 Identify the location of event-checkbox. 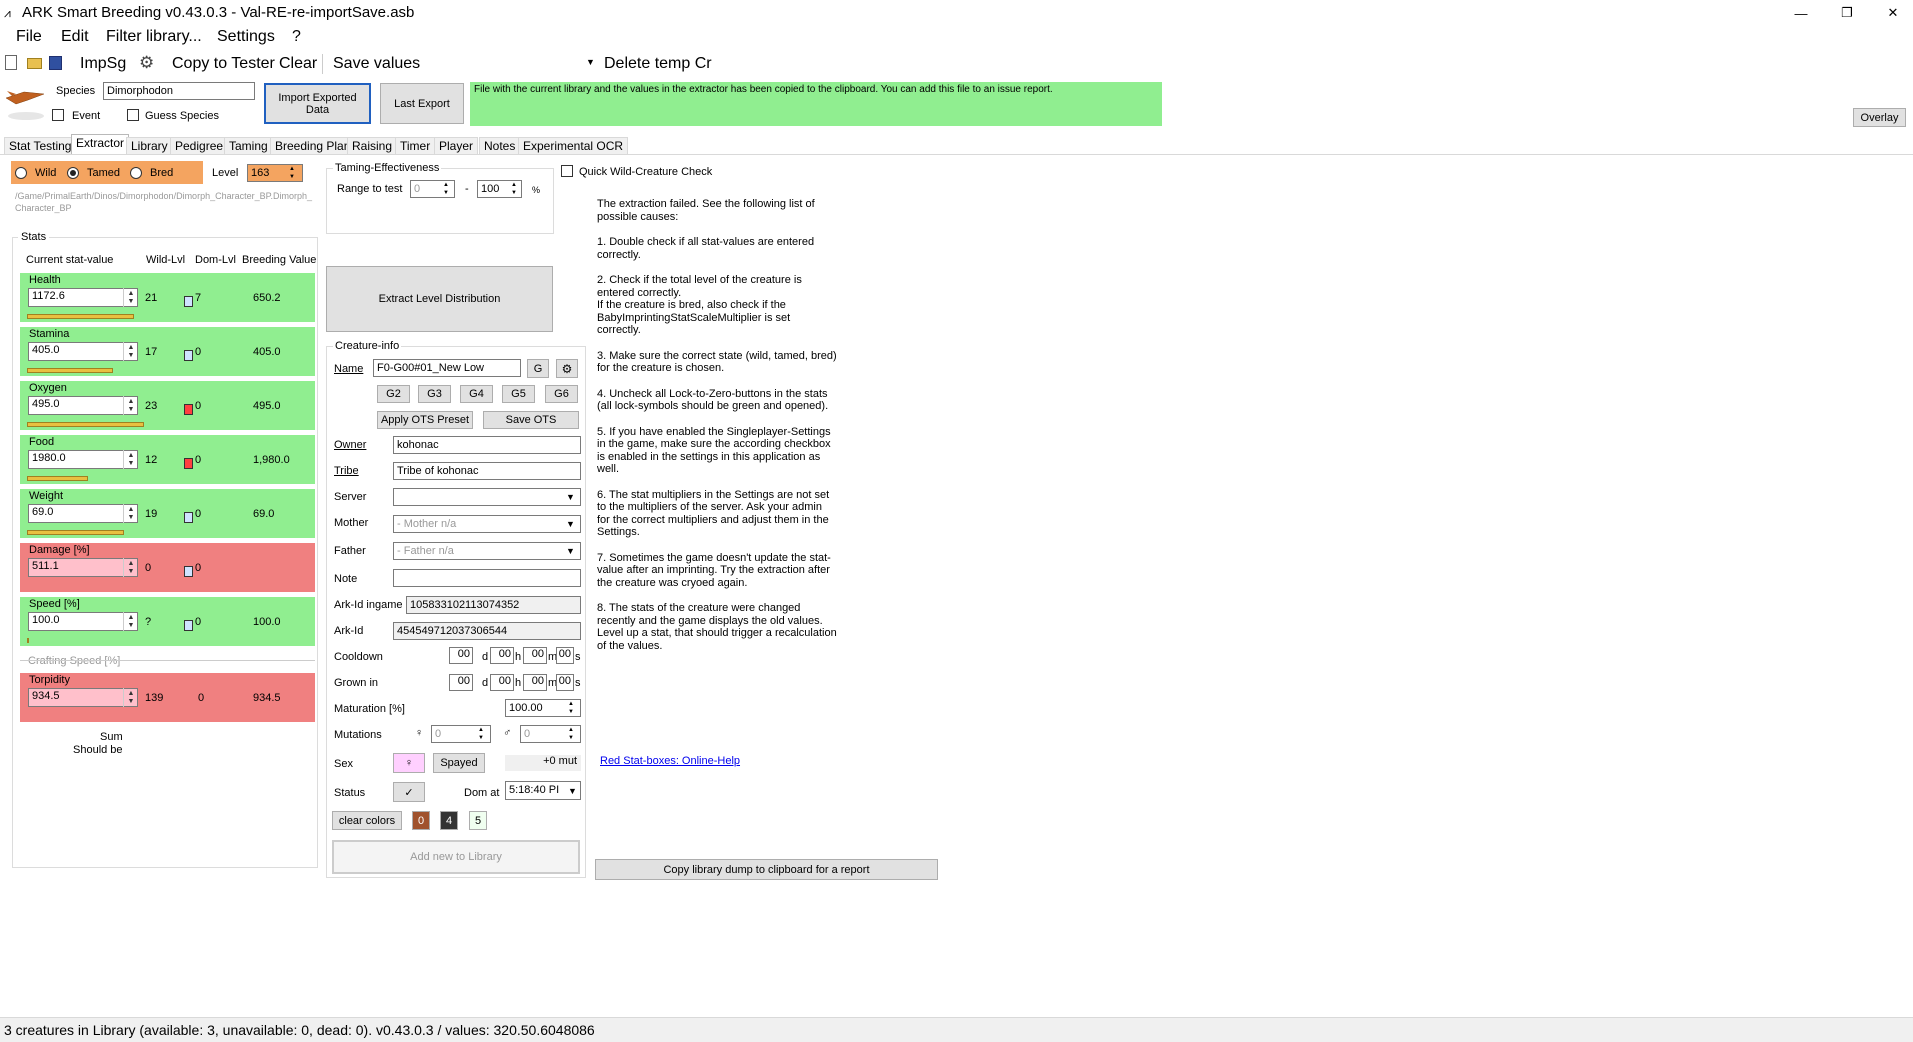
(58, 115).